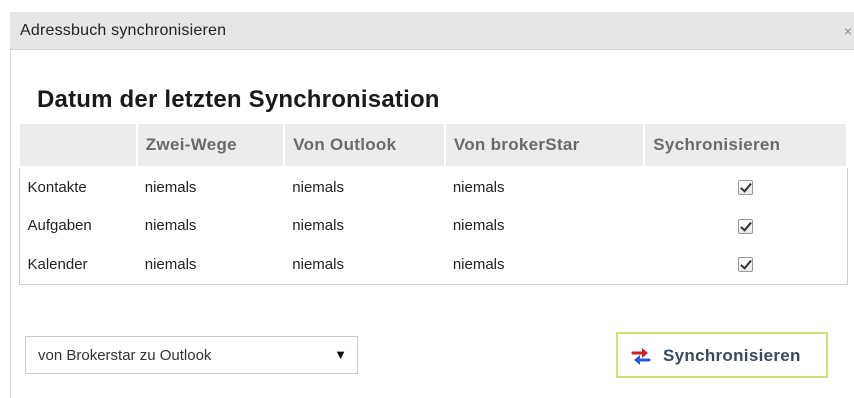 Image resolution: width=854 pixels, height=398 pixels. Describe the element at coordinates (57, 187) in the screenshot. I see `row-label-contacts: Kontakte` at that location.